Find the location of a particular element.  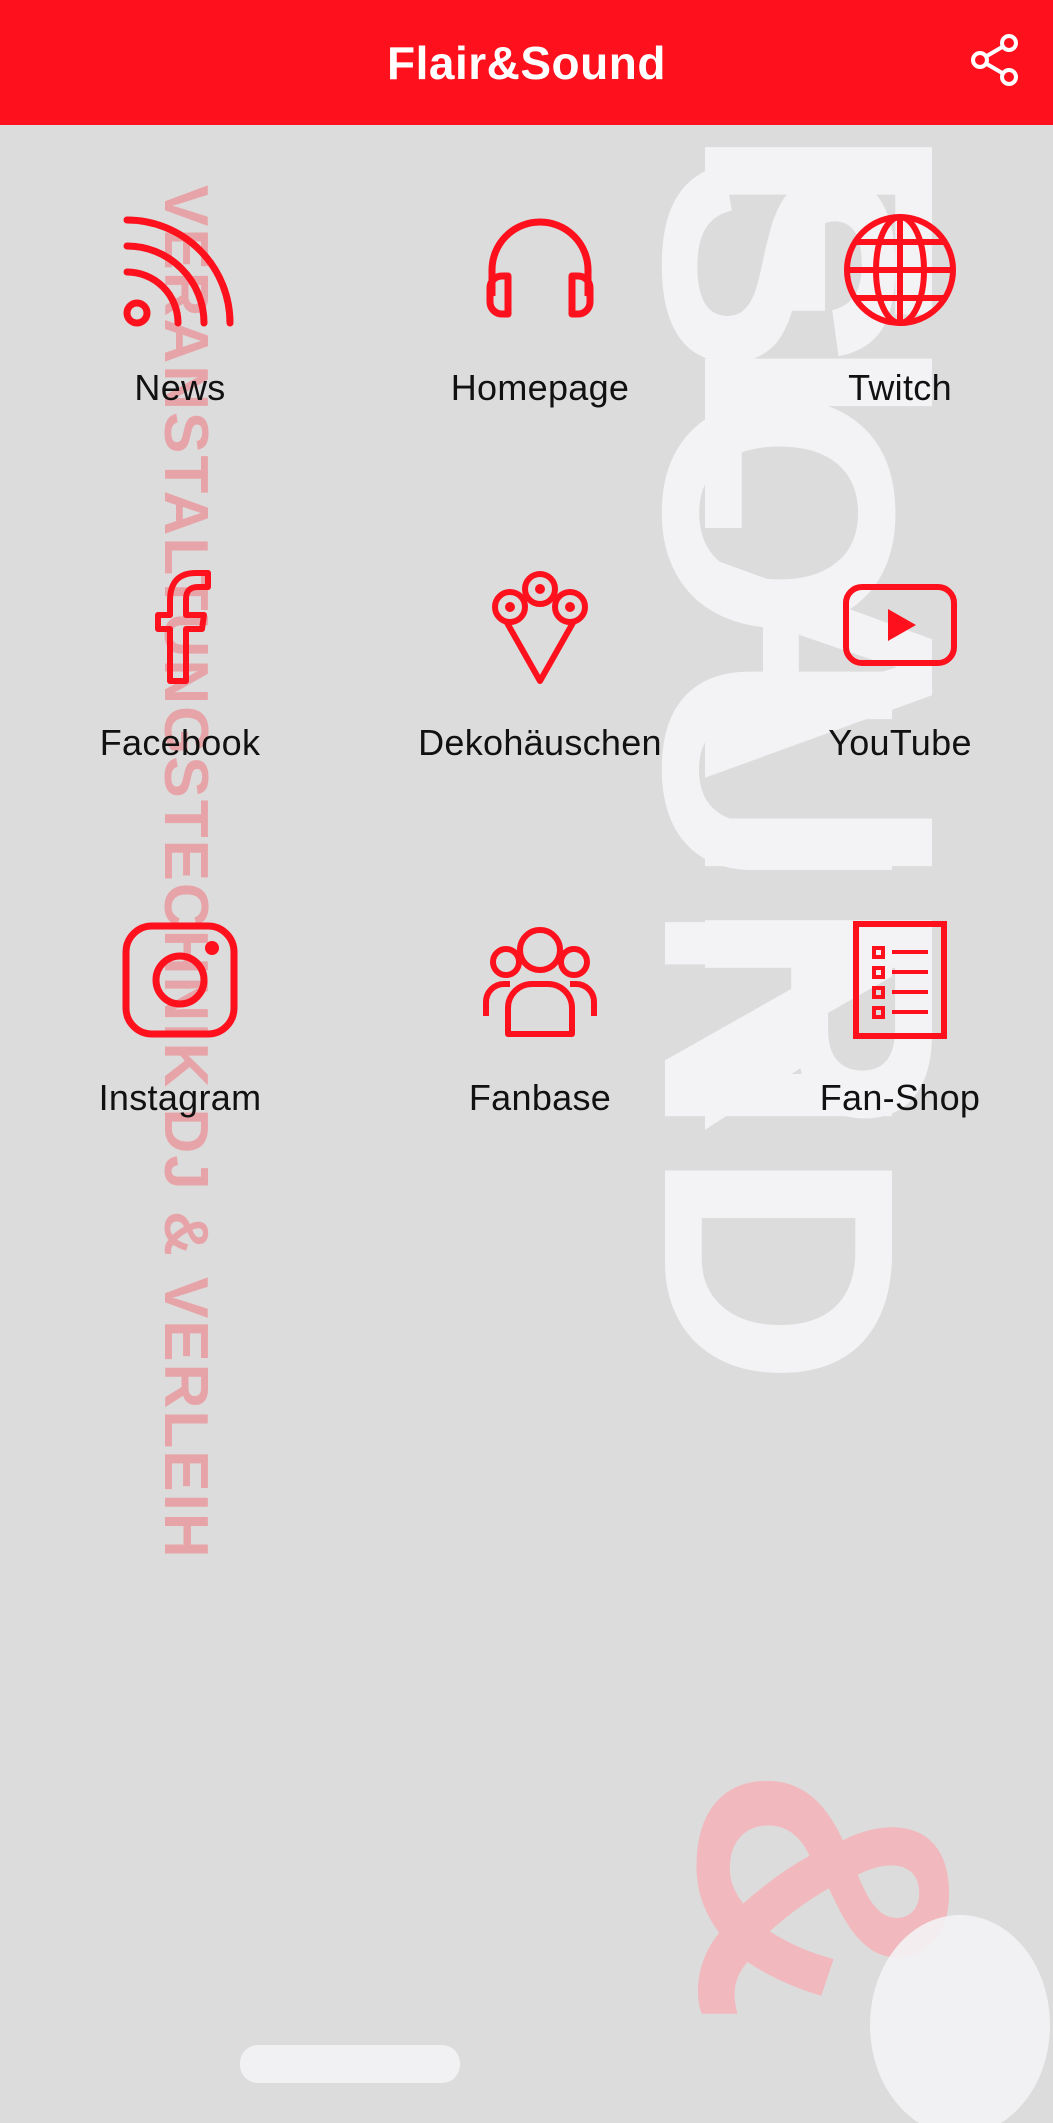

tile-label: Homepage is located at coordinates (540, 387).